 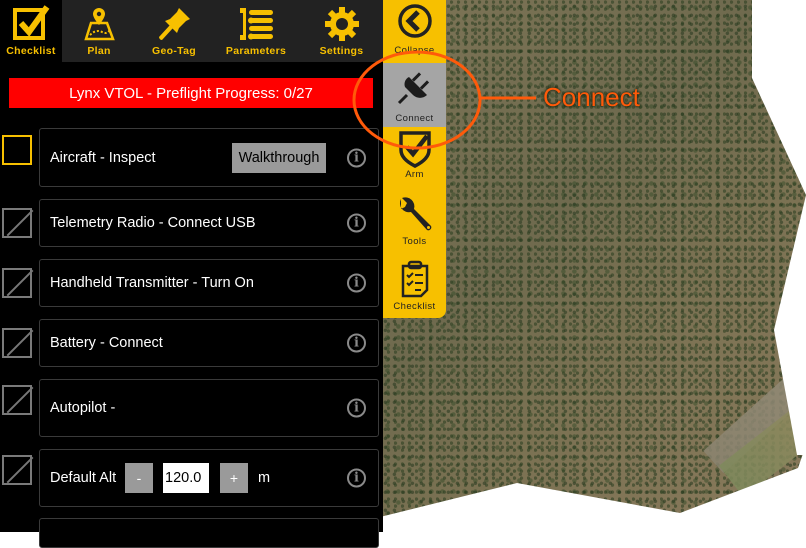 I want to click on plug-icon, so click(x=413, y=88).